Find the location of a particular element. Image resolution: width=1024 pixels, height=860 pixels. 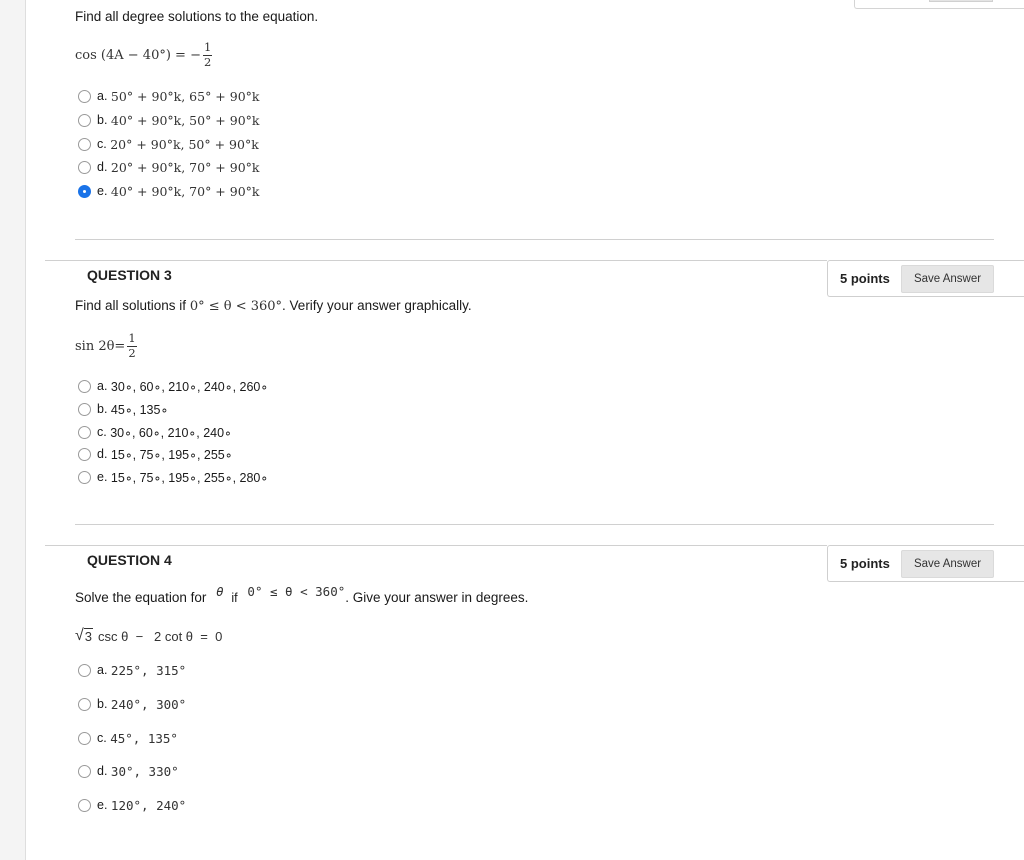

q3-option-c: c. 30∘, 60∘, 210∘, 240∘ is located at coordinates (155, 432).